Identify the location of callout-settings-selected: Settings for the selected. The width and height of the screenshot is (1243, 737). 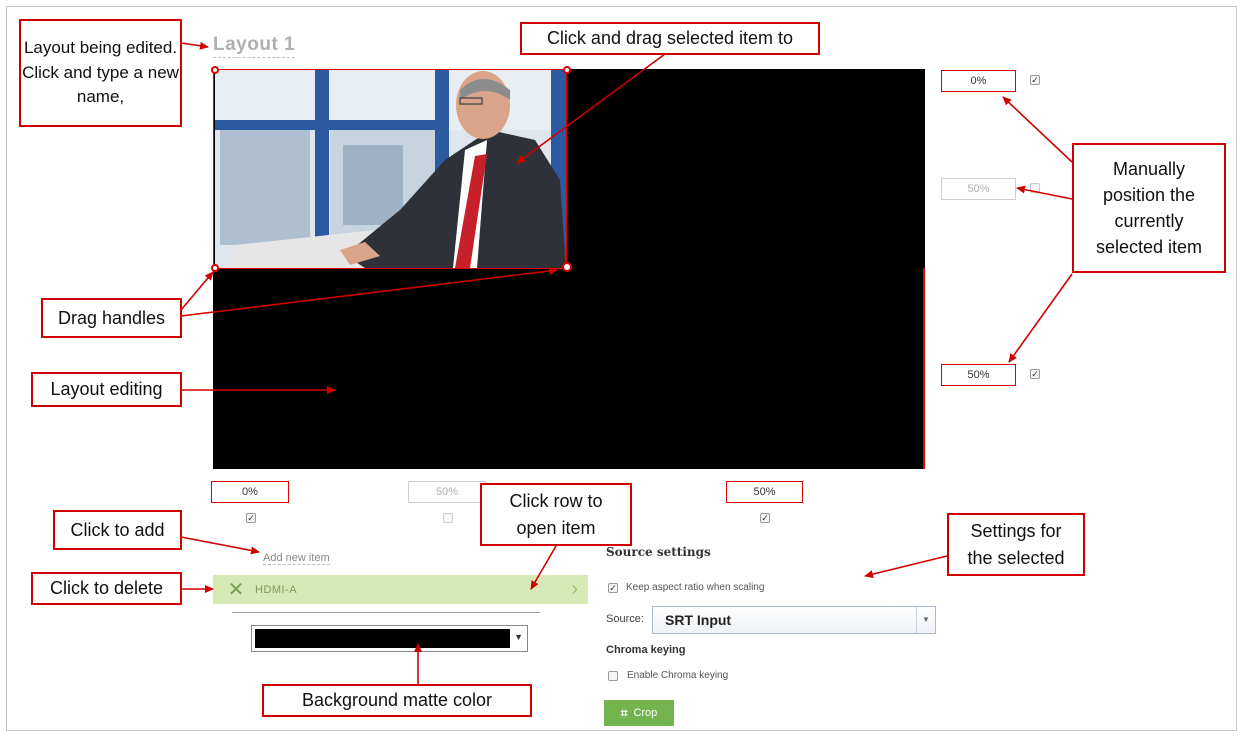
(1016, 544).